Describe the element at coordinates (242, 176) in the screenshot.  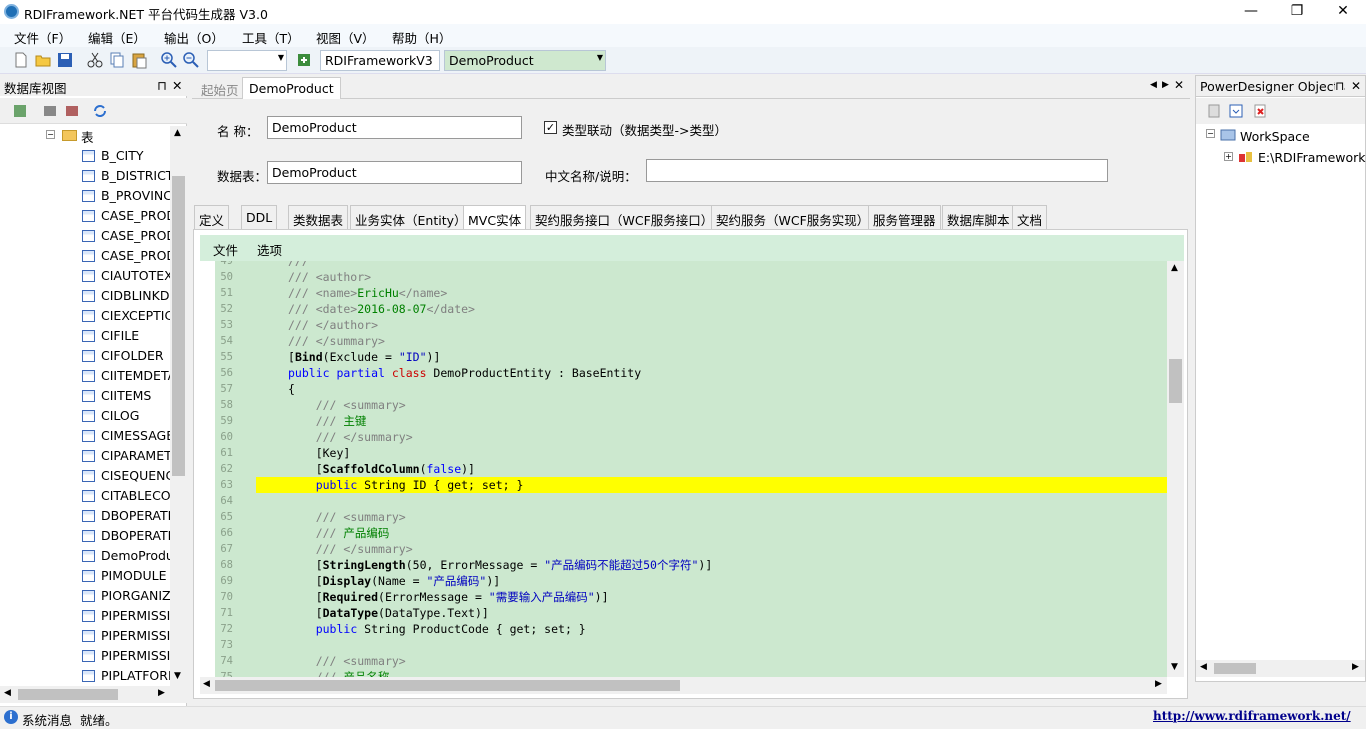
I see `table-label: 数据表：` at that location.